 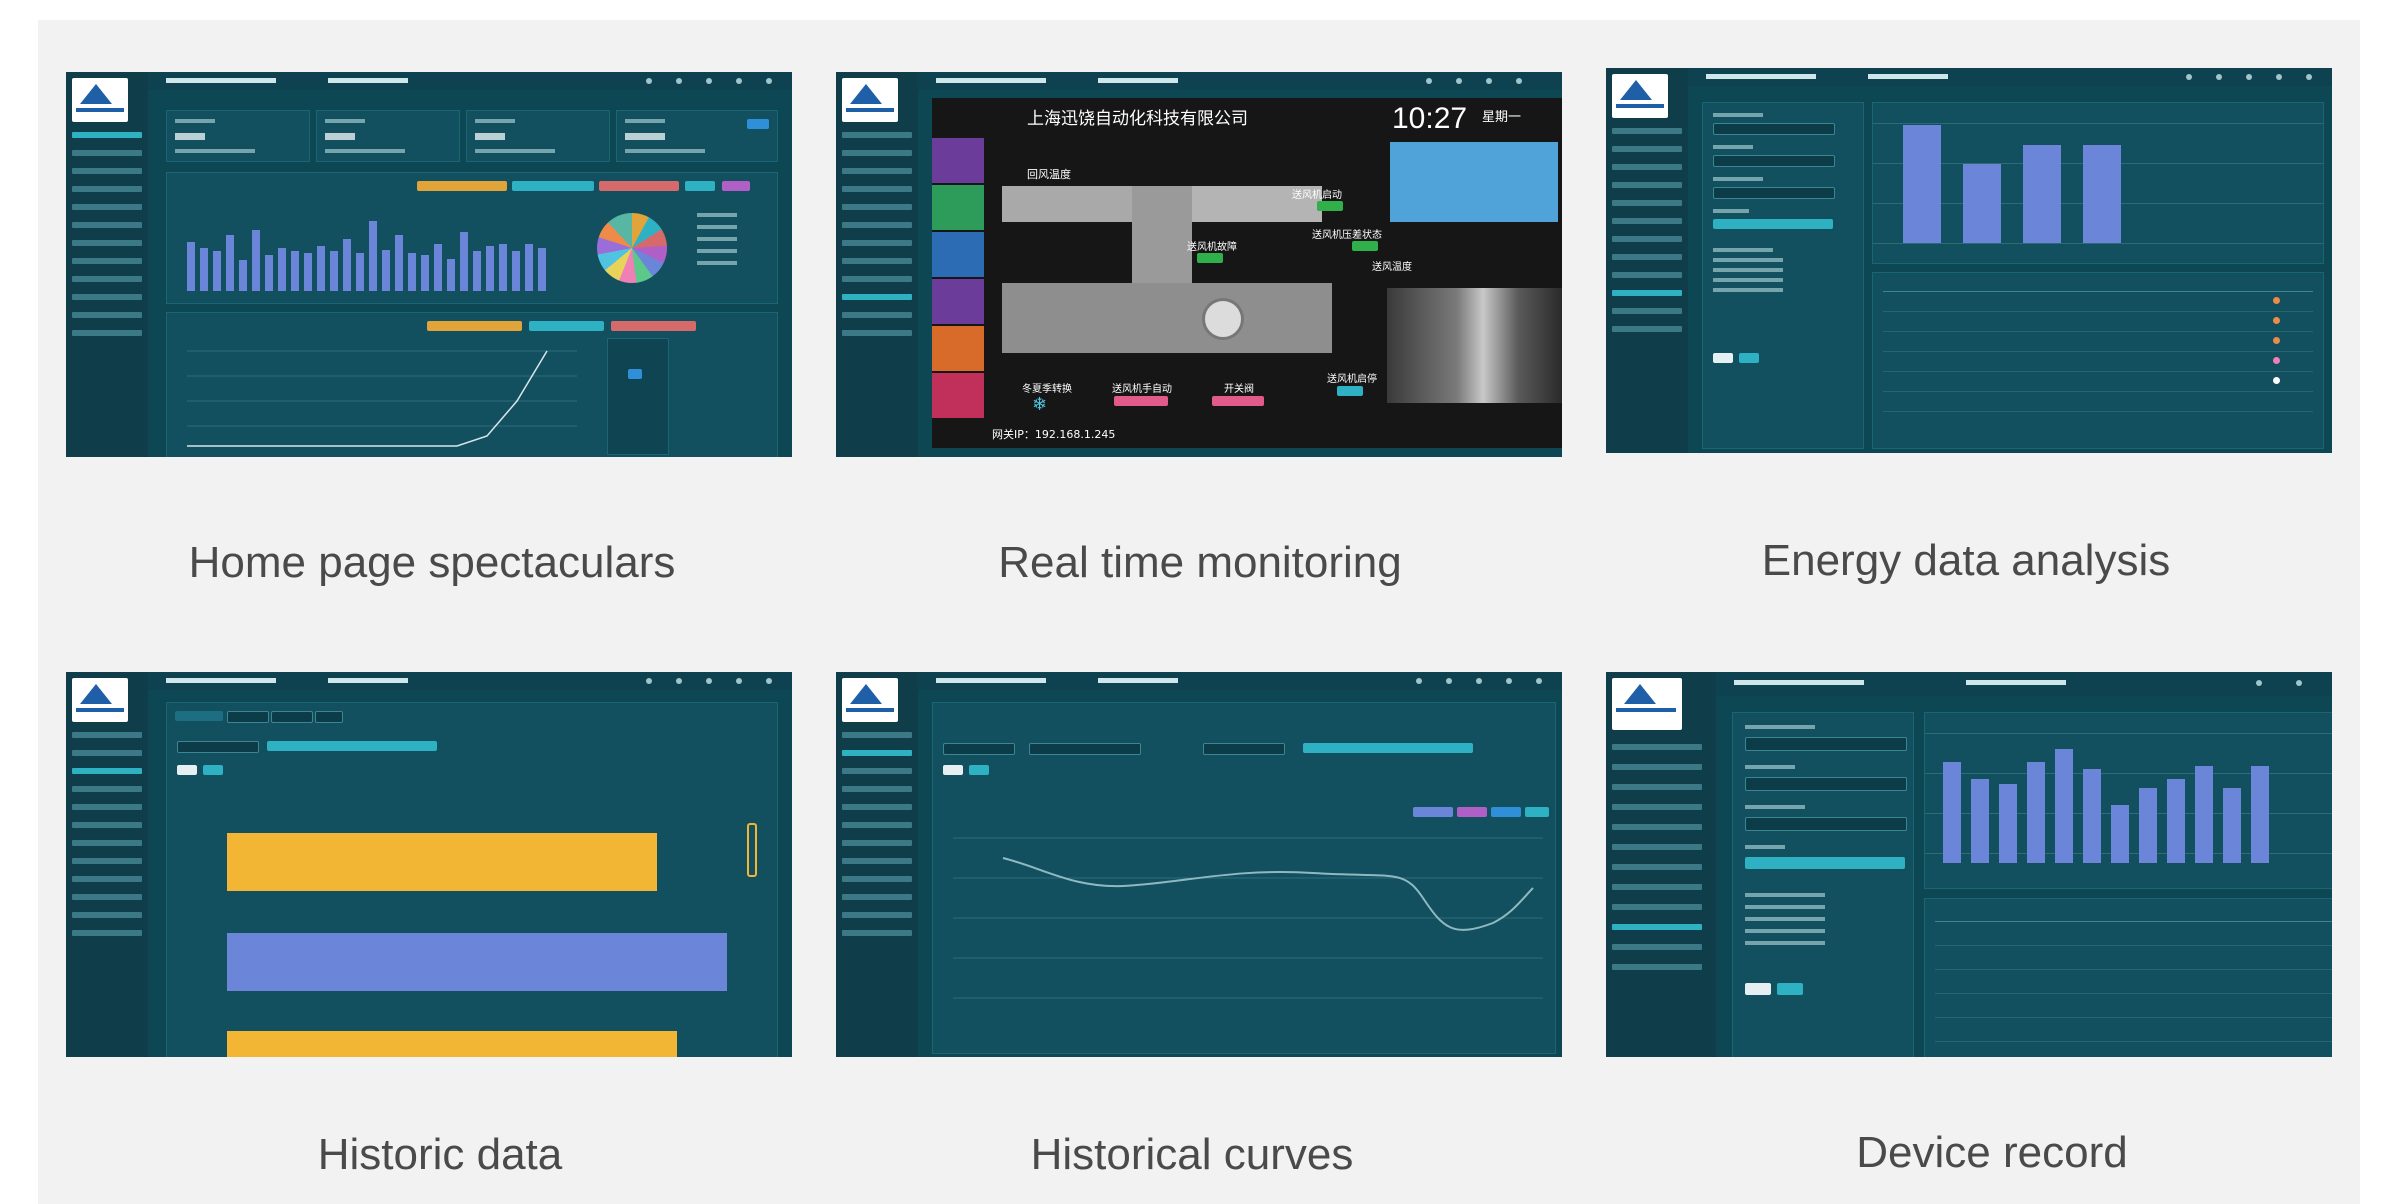 What do you see at coordinates (1040, 404) in the screenshot?
I see `snowflake-icon: ❄` at bounding box center [1040, 404].